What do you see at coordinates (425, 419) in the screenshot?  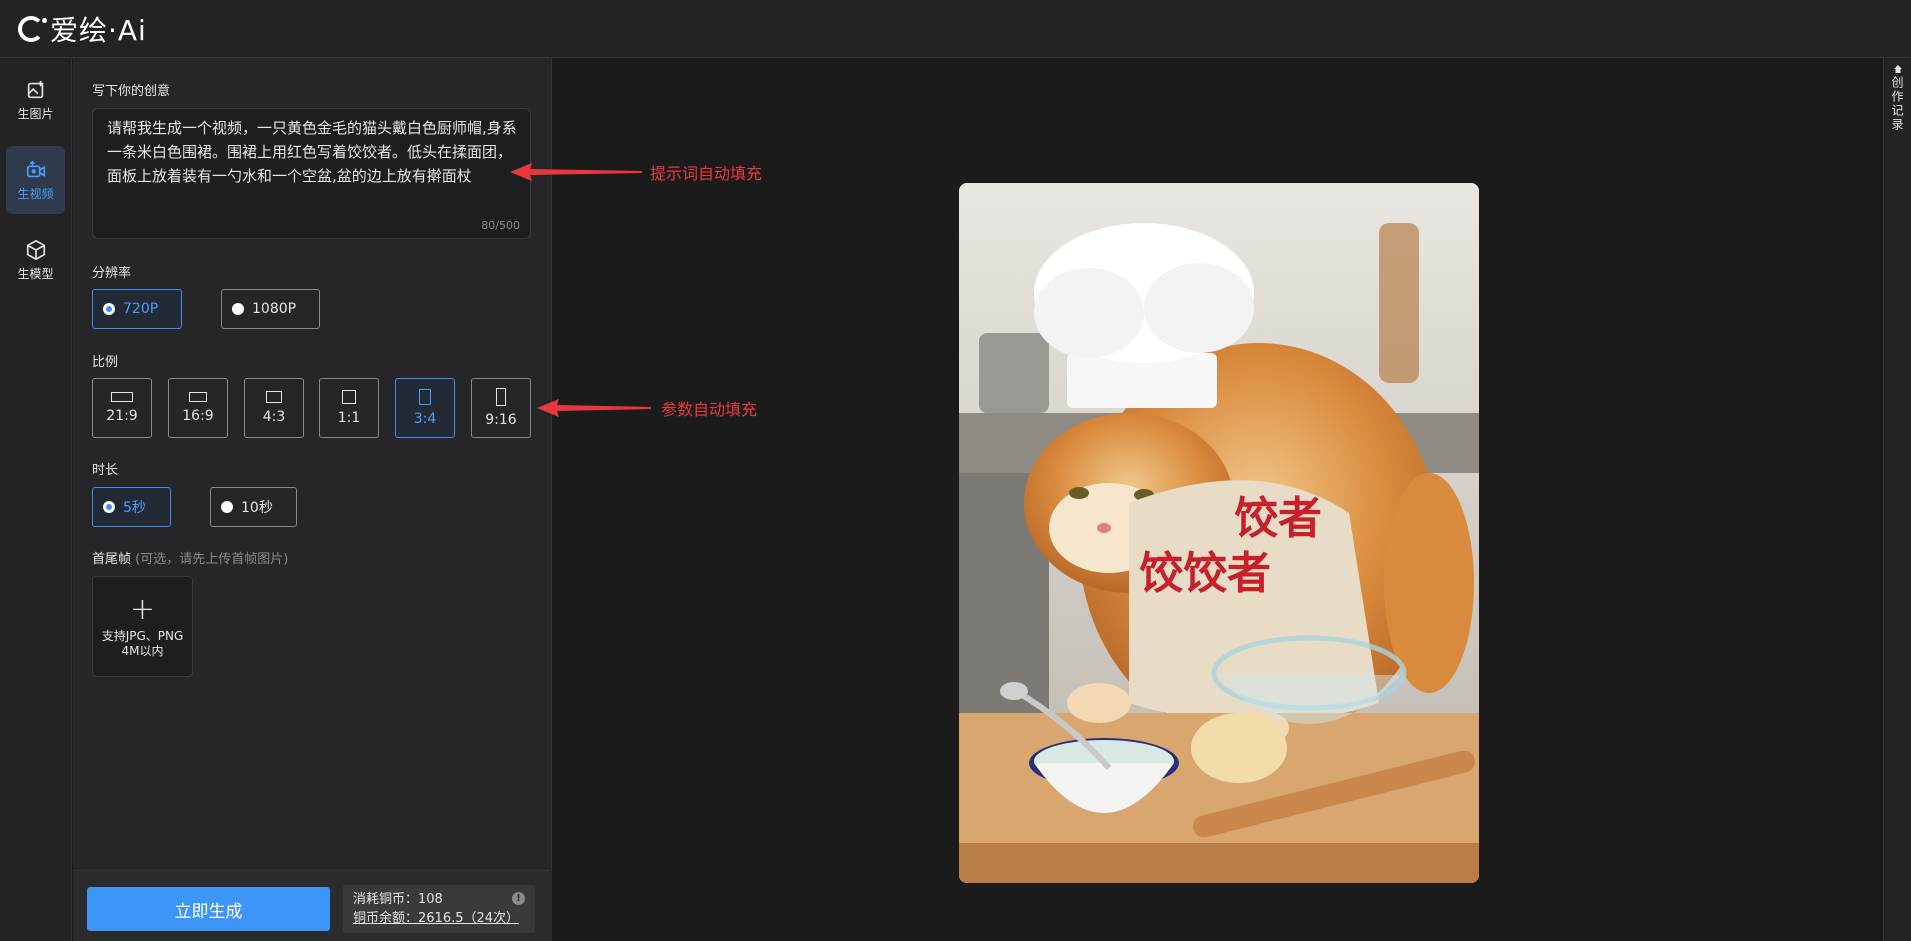 I see `ratio-option-label: 3:4` at bounding box center [425, 419].